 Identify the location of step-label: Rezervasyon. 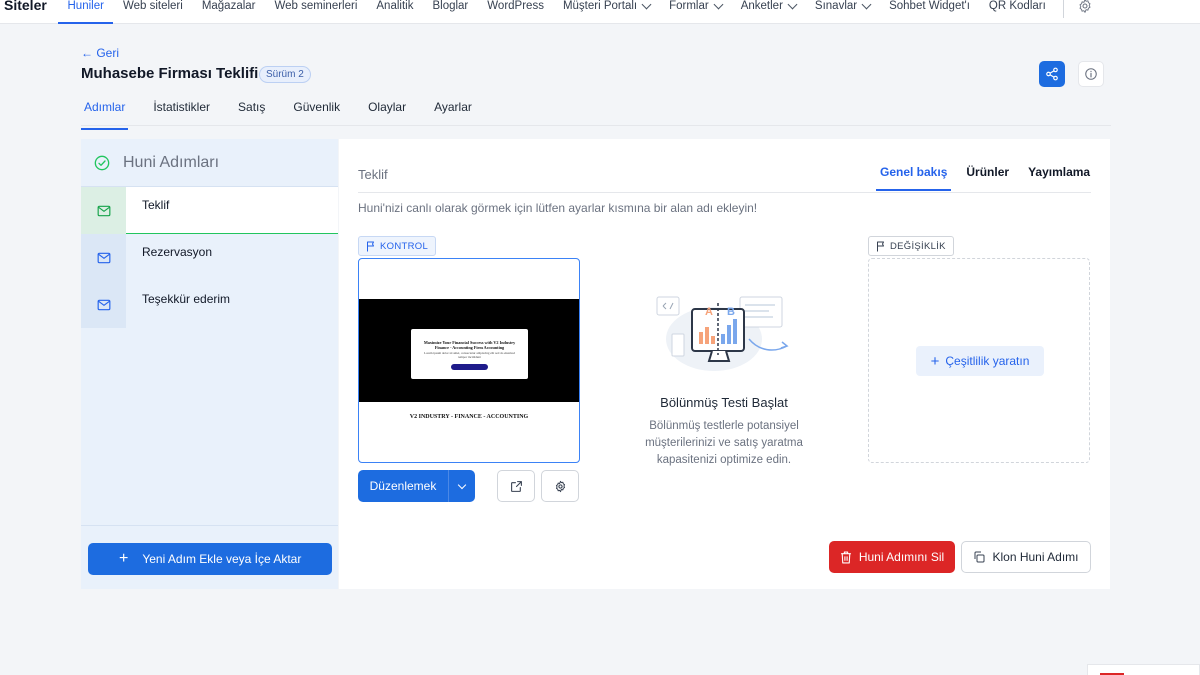
(177, 252).